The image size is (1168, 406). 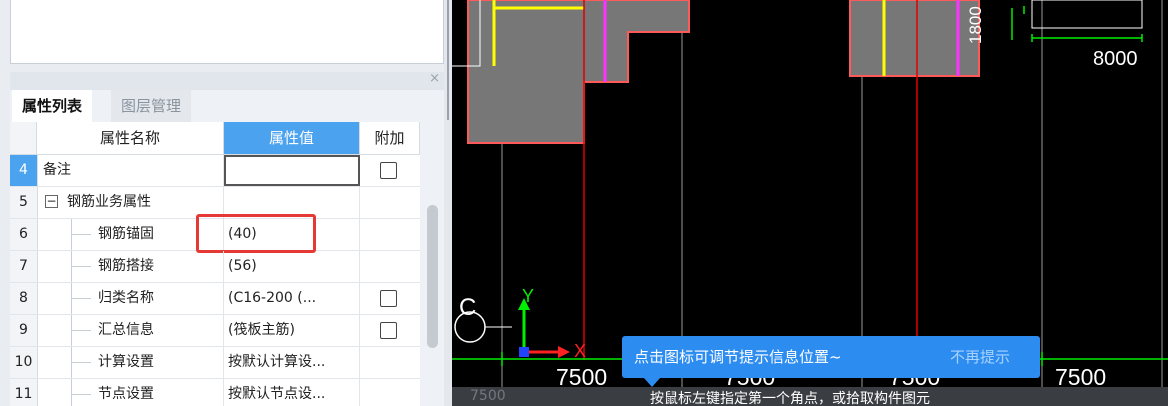 I want to click on hint-message: 点击图标可调节提示信息位置~, so click(x=738, y=357).